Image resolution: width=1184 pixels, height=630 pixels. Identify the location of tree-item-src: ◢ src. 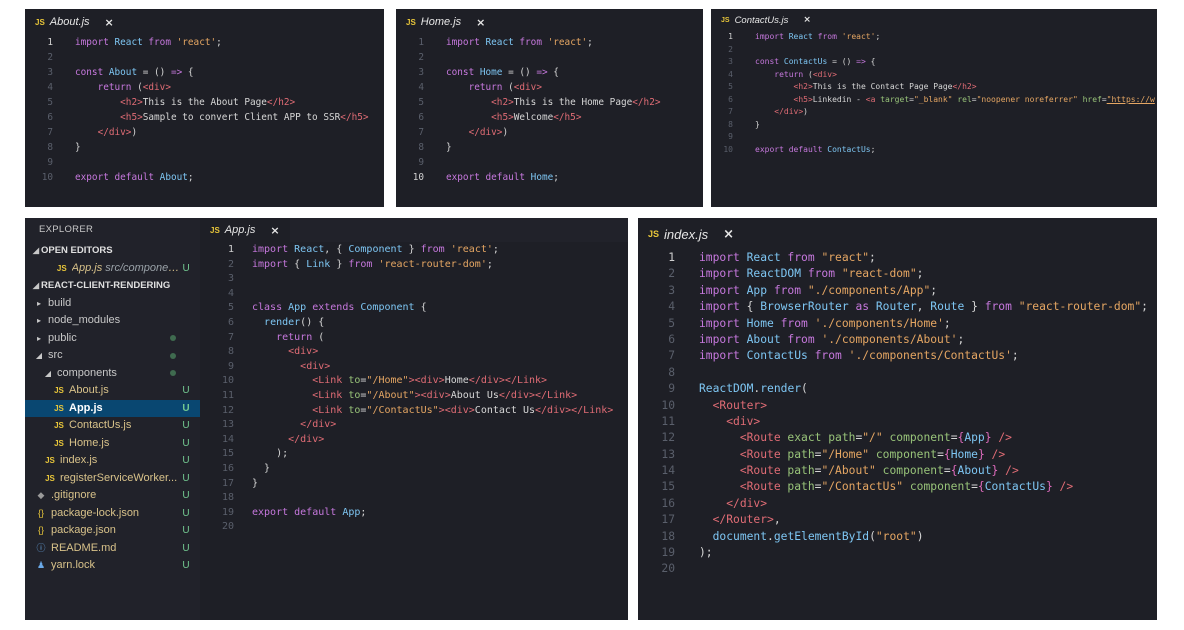
(112, 356).